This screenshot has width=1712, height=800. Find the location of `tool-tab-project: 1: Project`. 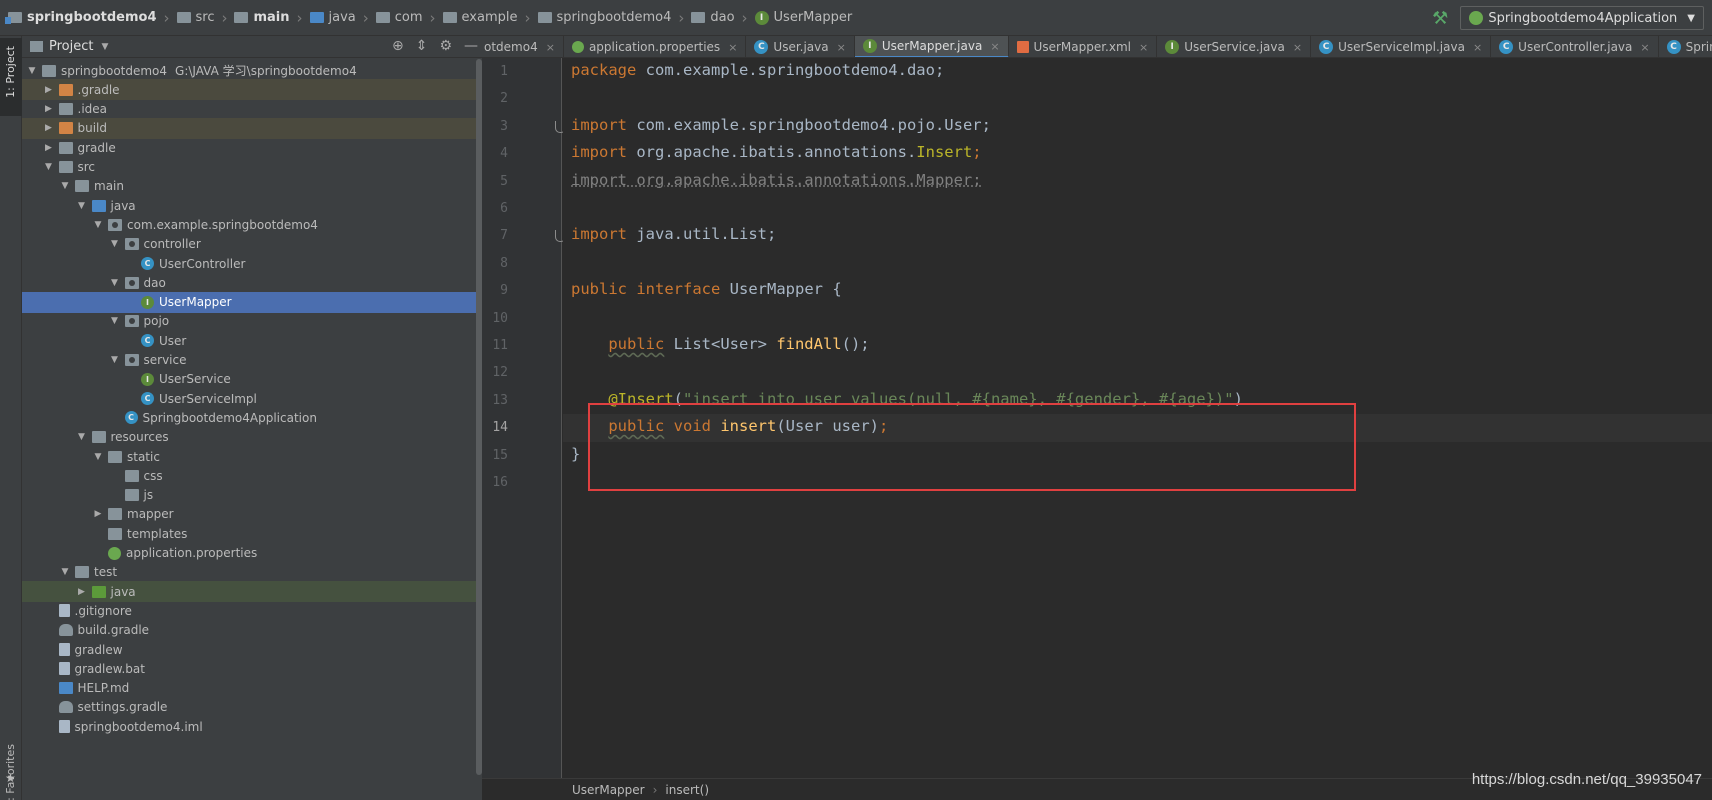

tool-tab-project: 1: Project is located at coordinates (11, 77).